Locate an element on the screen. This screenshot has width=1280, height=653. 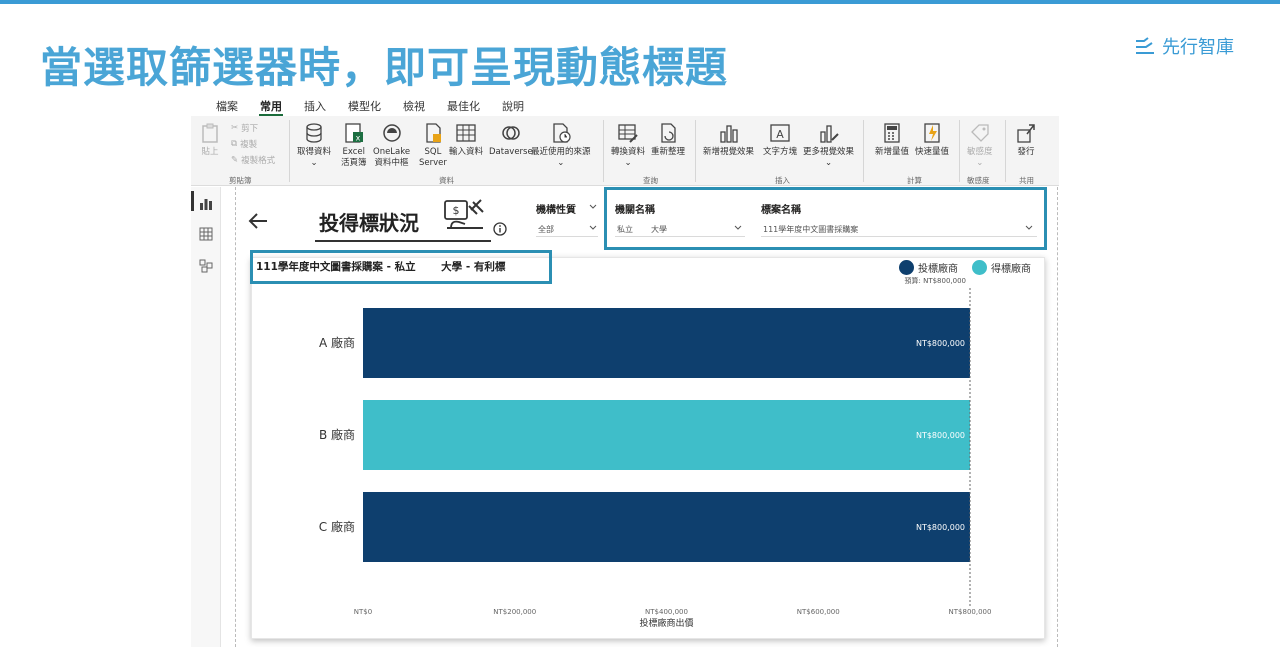
view-sidebar is located at coordinates (206, 417).